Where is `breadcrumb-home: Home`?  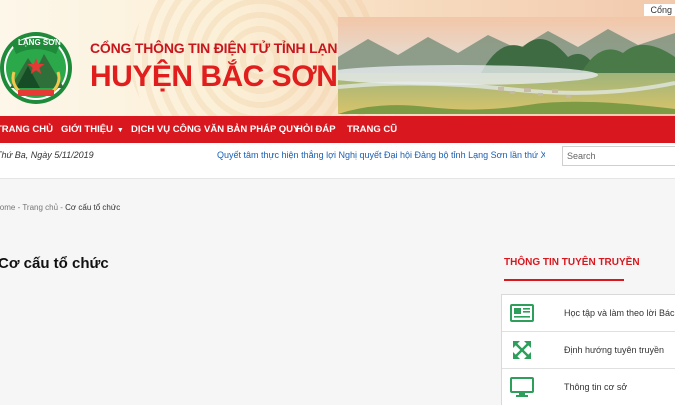
breadcrumb-home: Home is located at coordinates (7, 207).